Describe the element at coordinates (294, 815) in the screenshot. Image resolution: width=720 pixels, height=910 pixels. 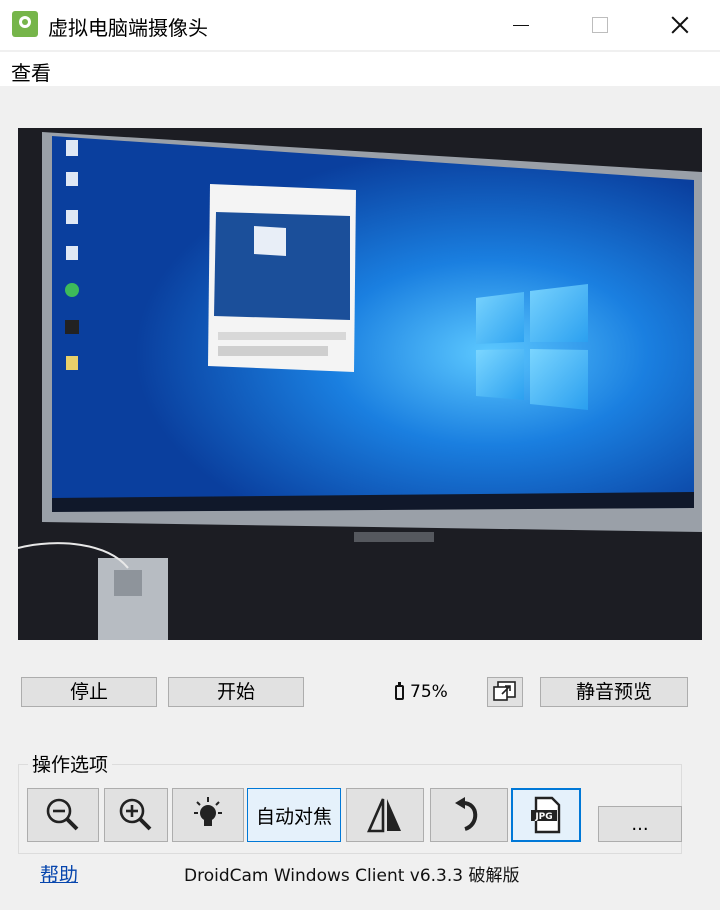
I see `autofocus-button: 自动对焦` at that location.